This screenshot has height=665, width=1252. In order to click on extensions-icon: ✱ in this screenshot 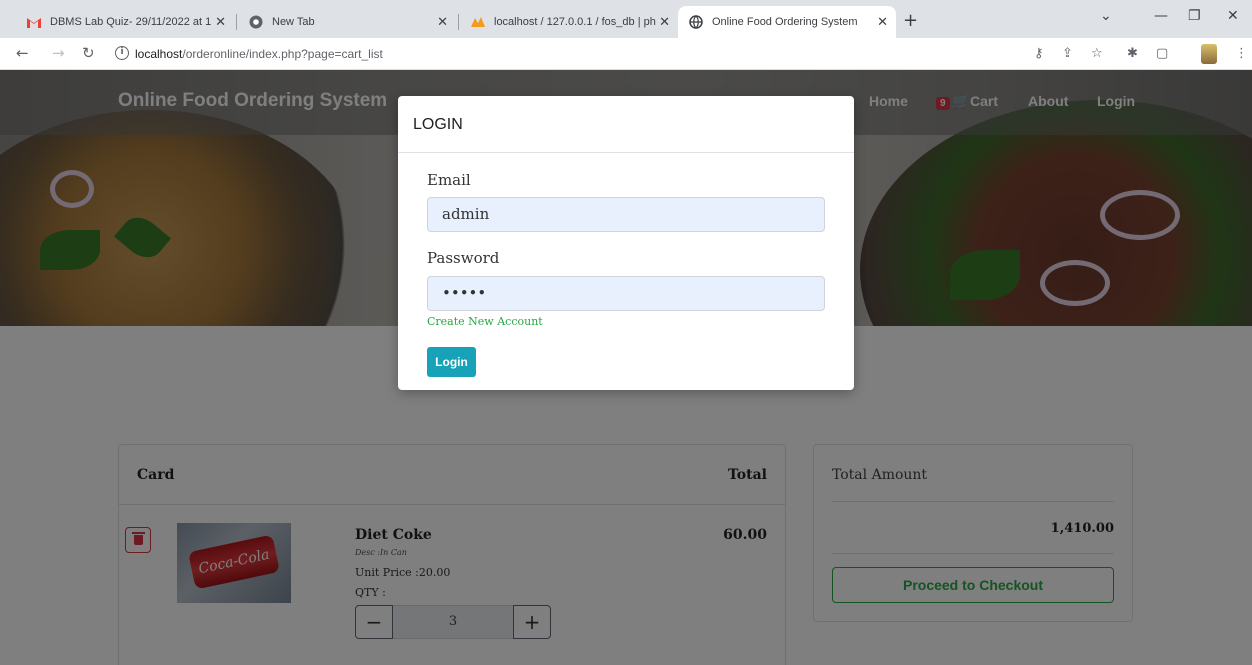, I will do `click(1132, 53)`.